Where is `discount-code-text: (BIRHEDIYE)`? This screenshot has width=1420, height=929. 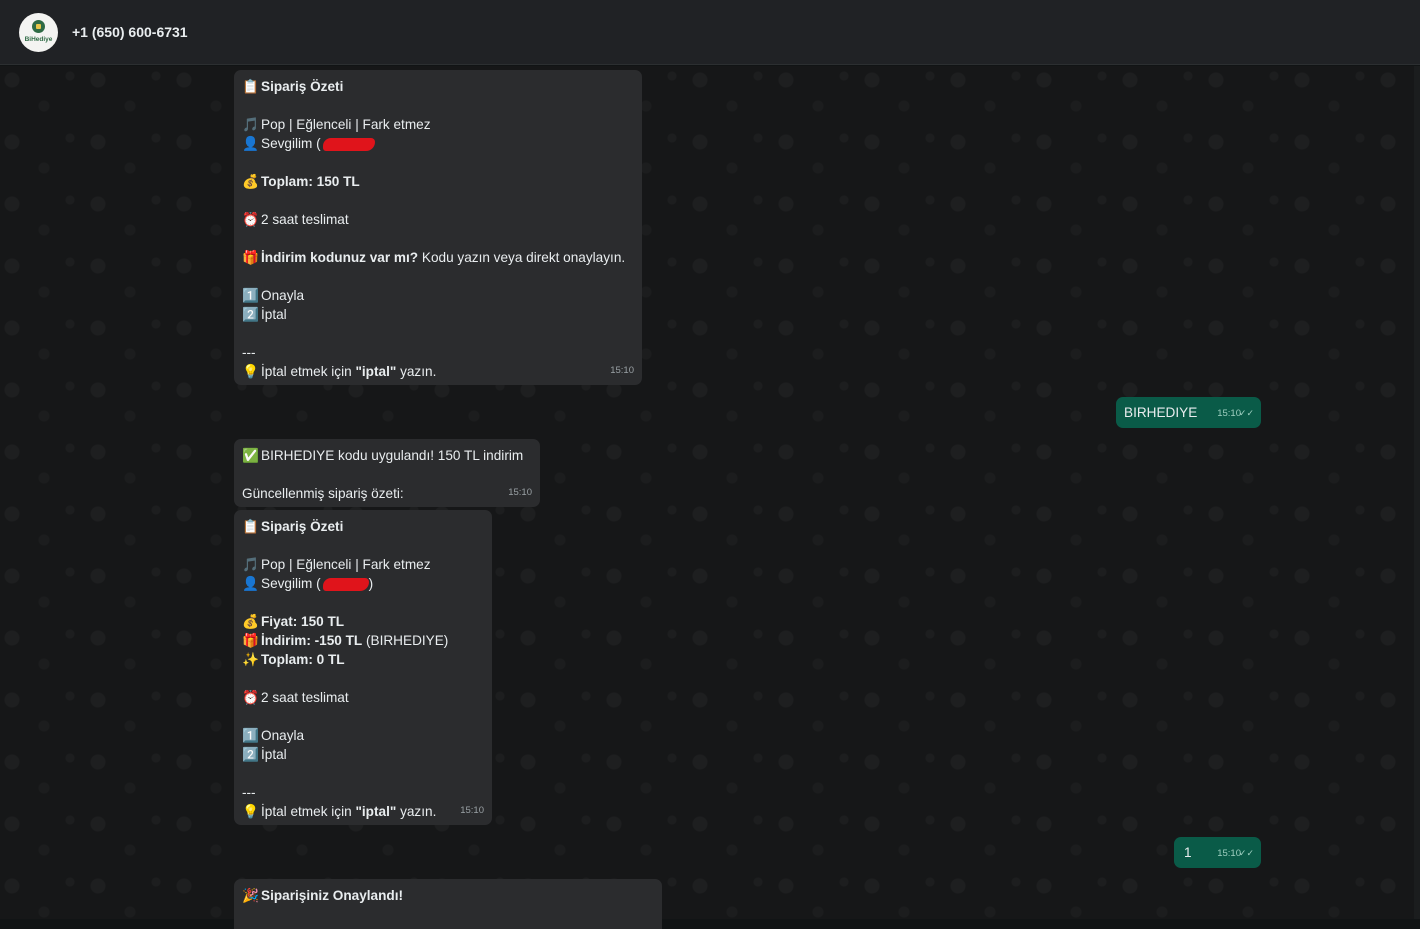 discount-code-text: (BIRHEDIYE) is located at coordinates (405, 640).